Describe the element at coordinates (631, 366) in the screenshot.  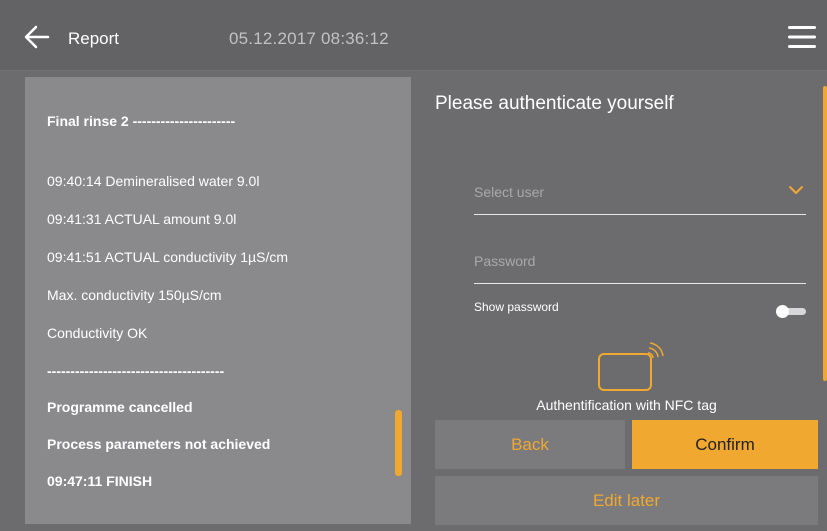
I see `nfc-tag-icon` at that location.